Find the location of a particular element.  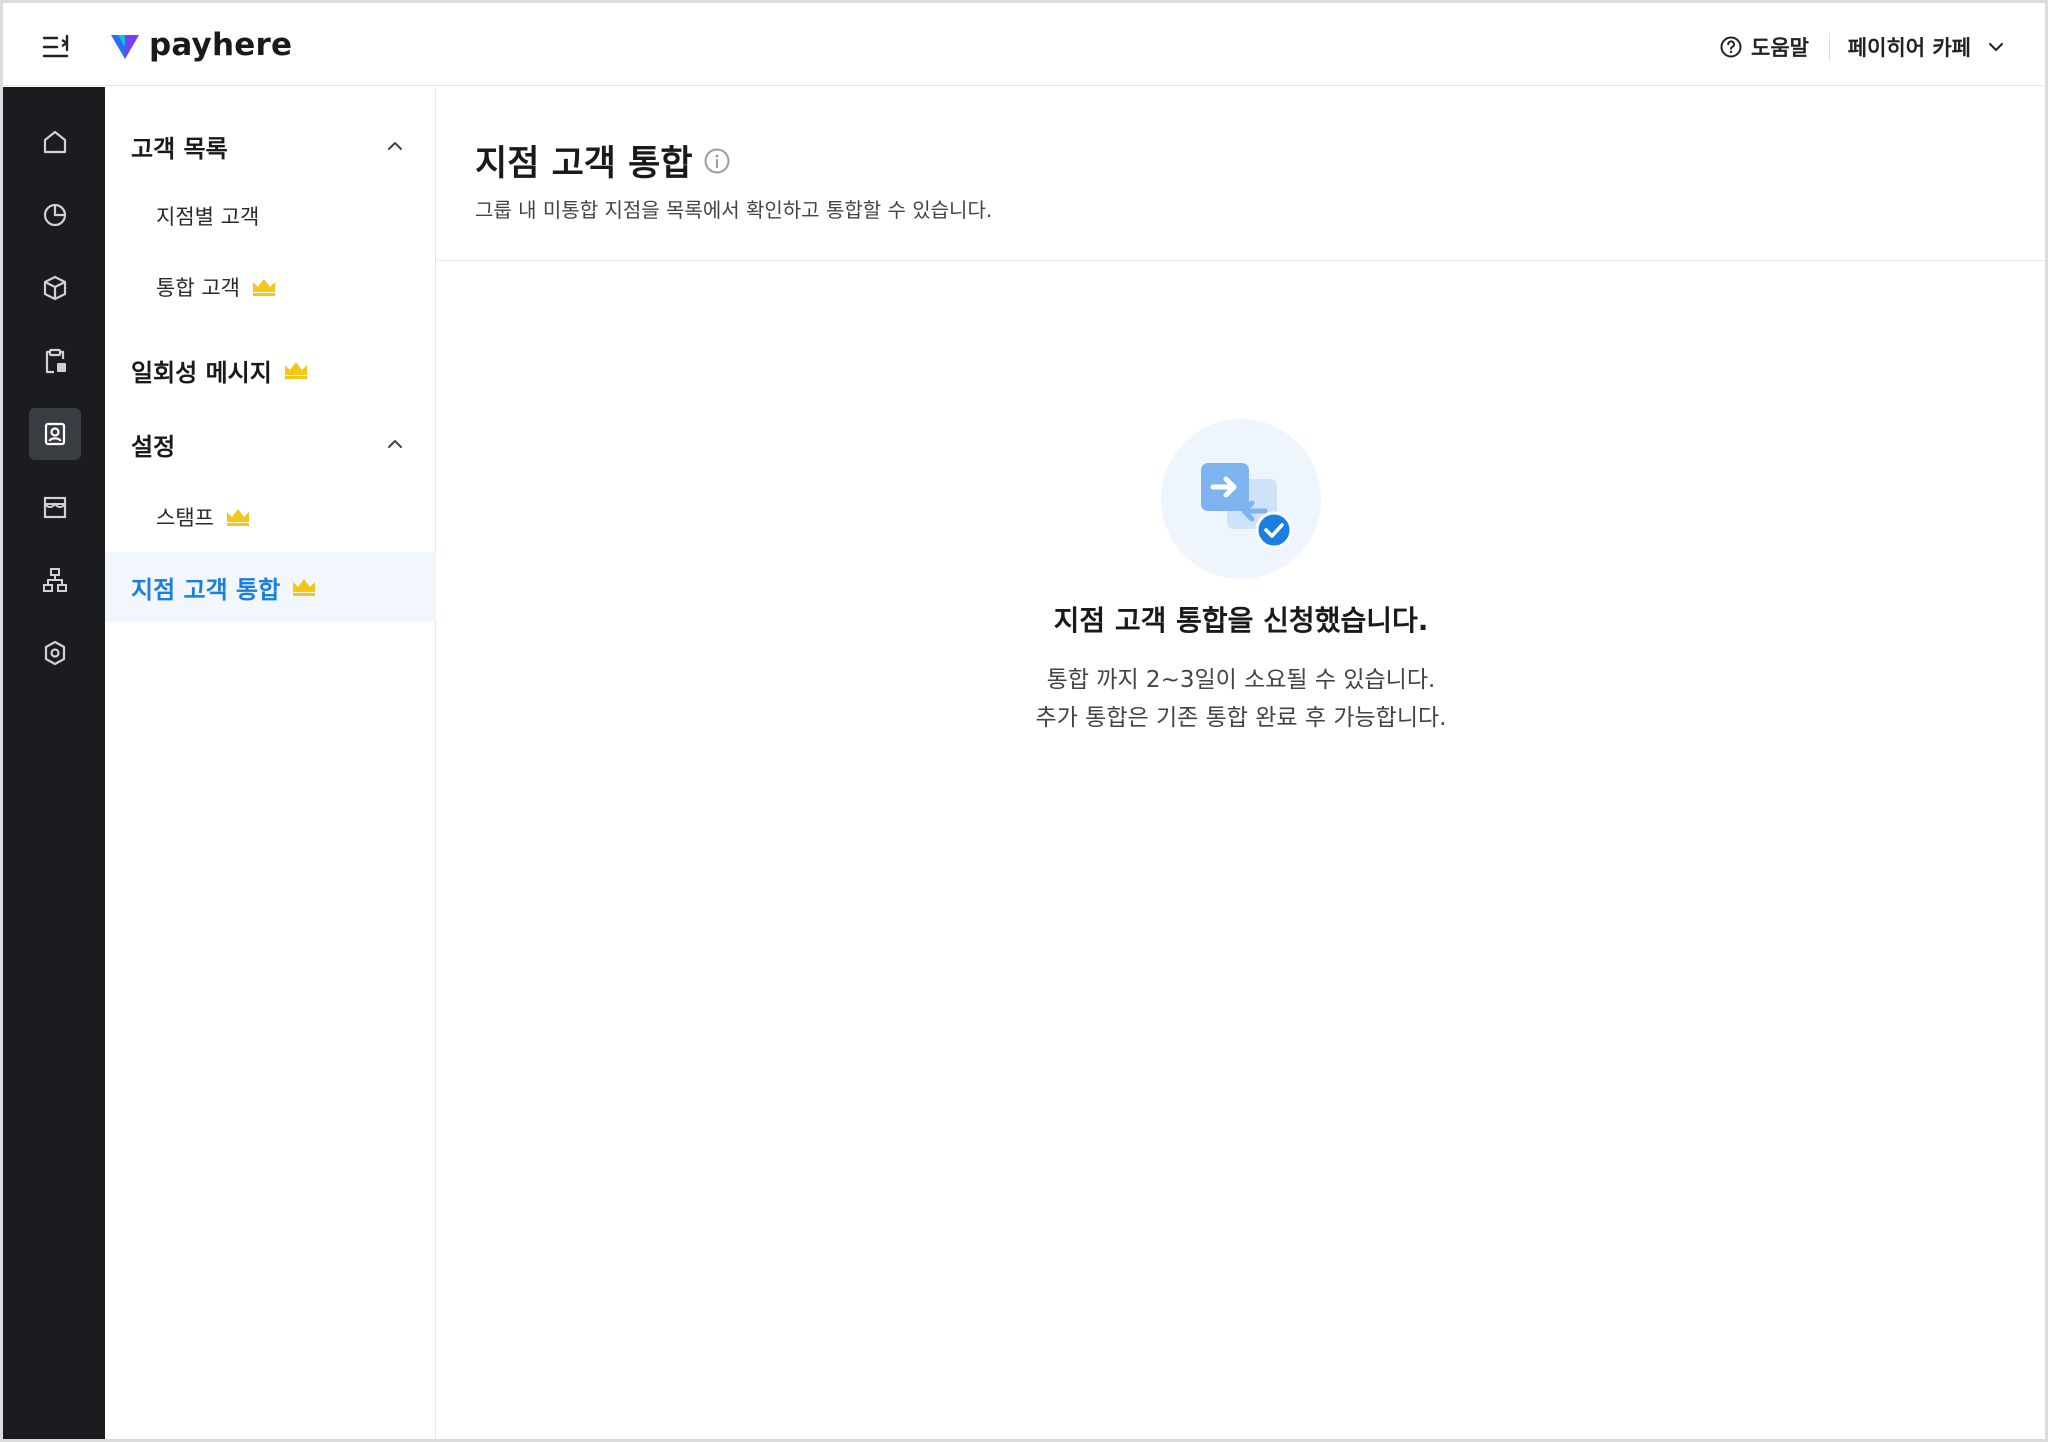

empty-state-title: 지점 고객 통합을 신청했습니다. is located at coordinates (1241, 620).